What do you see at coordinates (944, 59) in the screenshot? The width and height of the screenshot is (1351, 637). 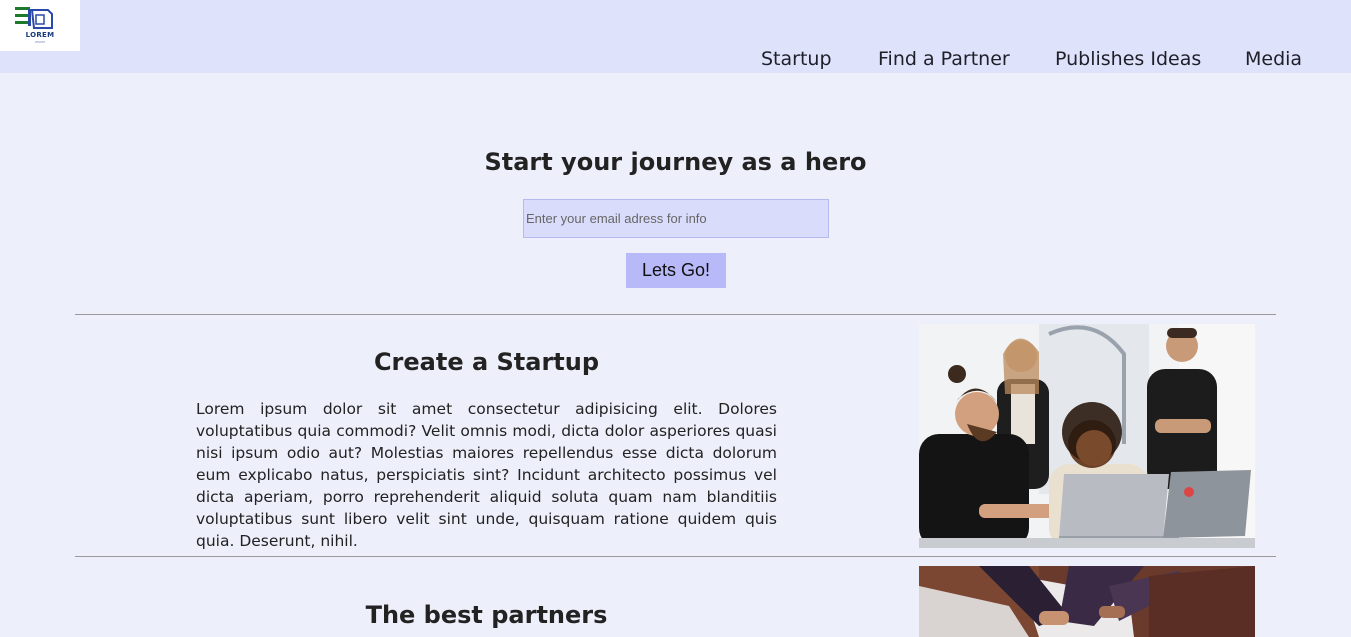 I see `nav-find-a-partner: Find a Partner` at bounding box center [944, 59].